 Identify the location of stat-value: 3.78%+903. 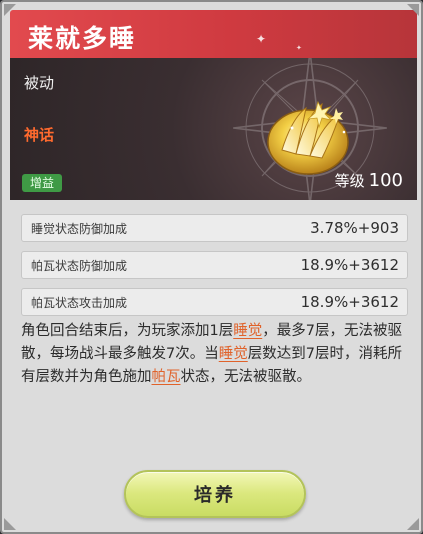
(354, 228).